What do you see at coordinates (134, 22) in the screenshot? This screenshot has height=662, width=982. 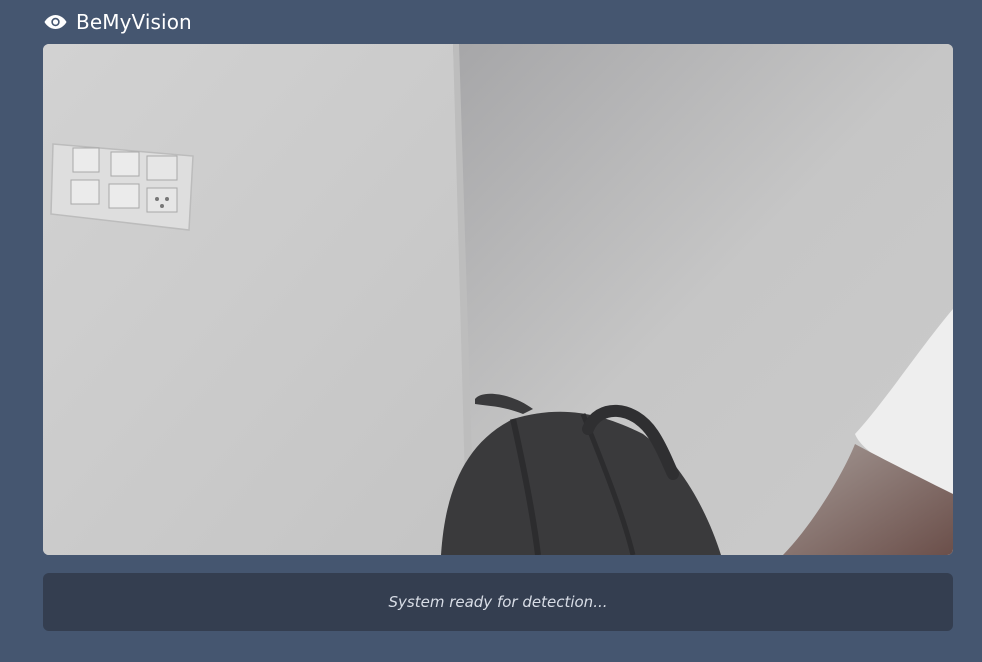 I see `app-title: BeMyVision` at bounding box center [134, 22].